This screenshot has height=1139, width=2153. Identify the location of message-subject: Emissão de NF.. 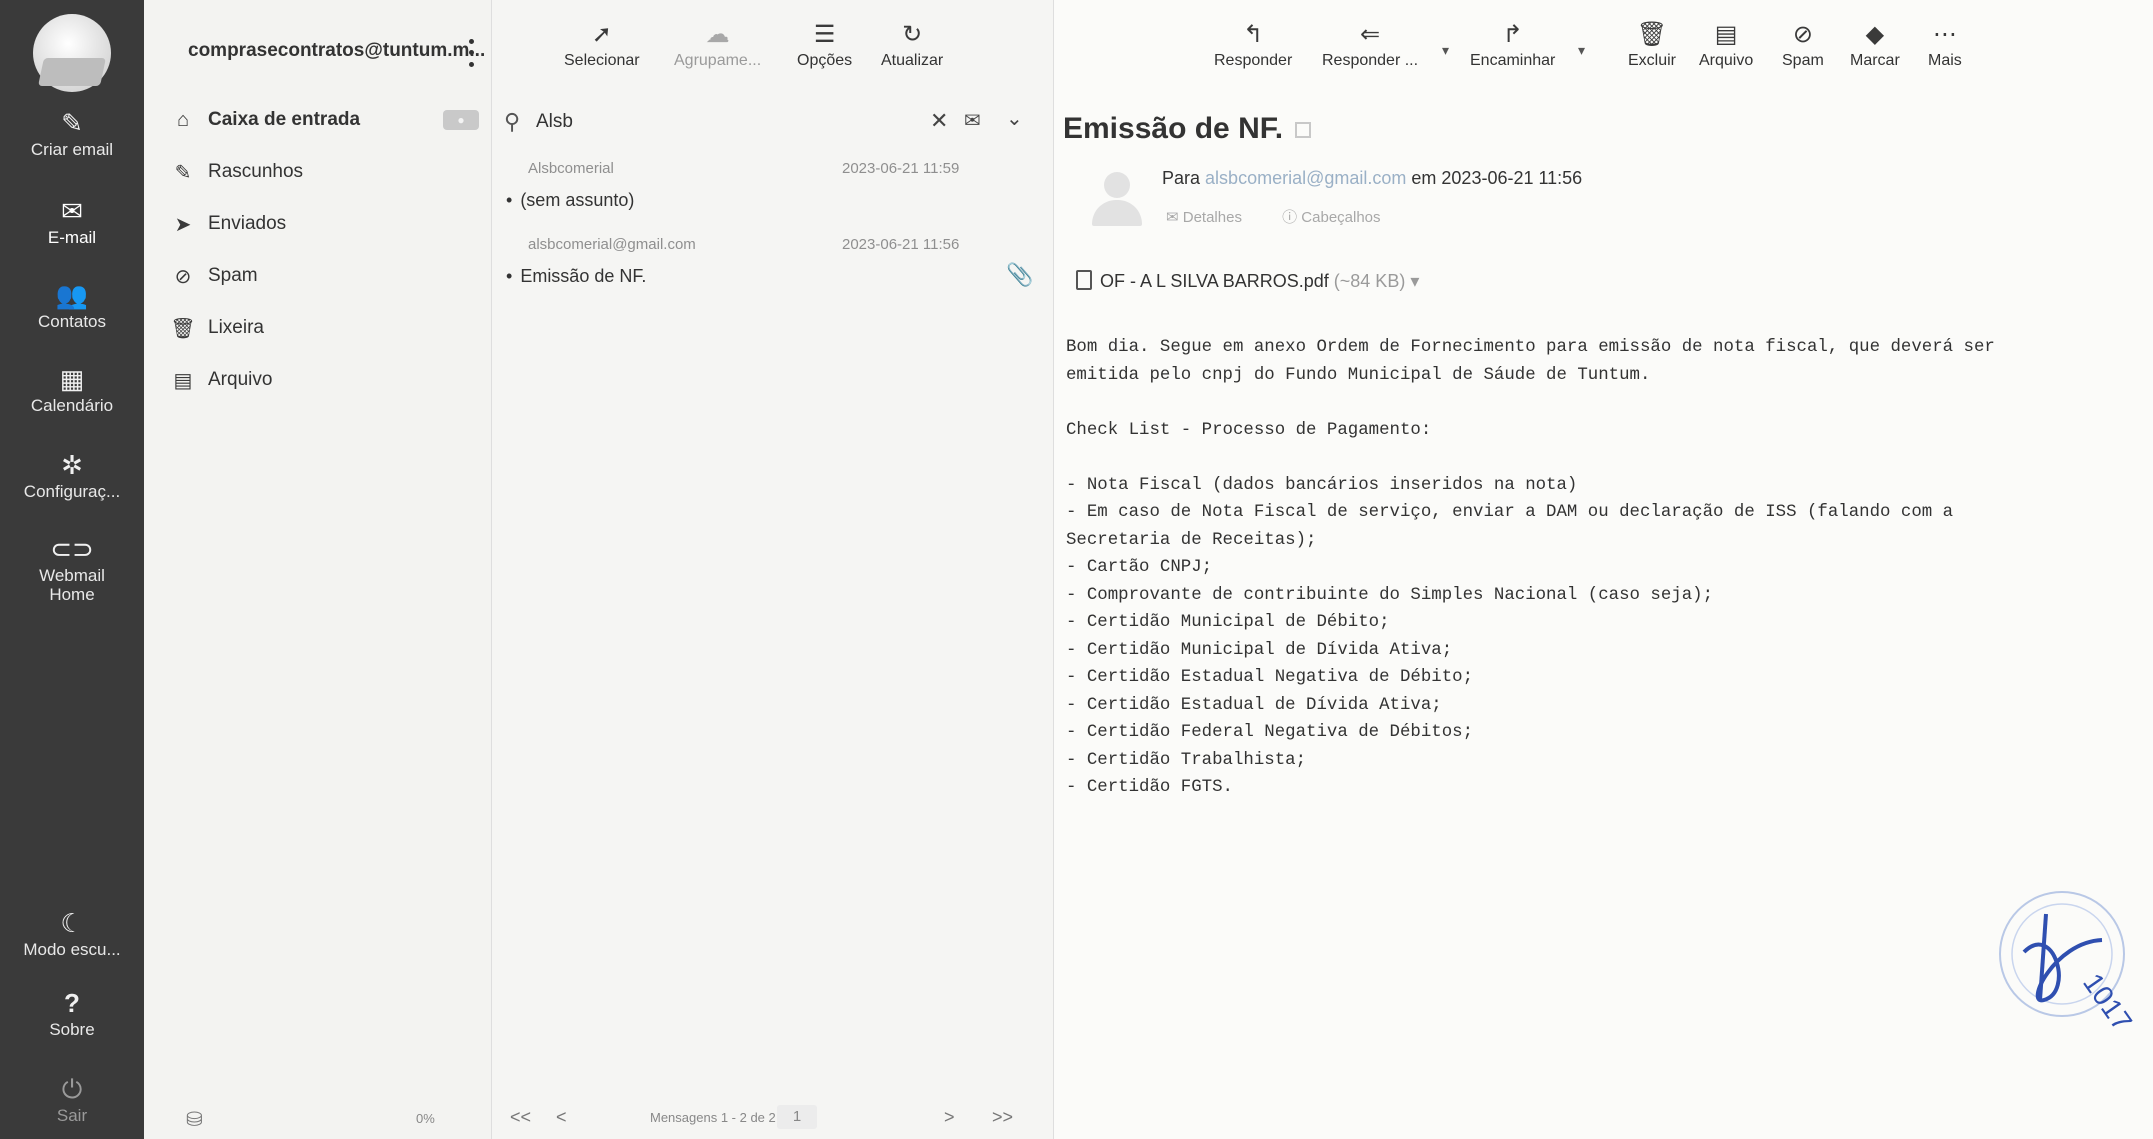
(576, 276).